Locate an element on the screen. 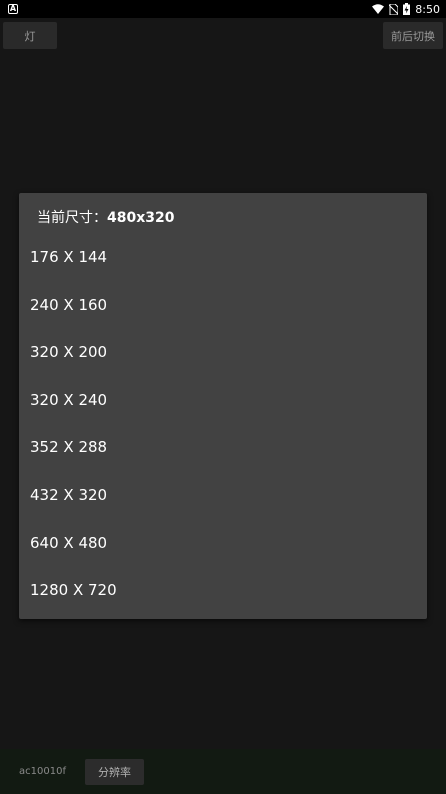 The image size is (446, 794). resolution-button: 分辨率 is located at coordinates (114, 772).